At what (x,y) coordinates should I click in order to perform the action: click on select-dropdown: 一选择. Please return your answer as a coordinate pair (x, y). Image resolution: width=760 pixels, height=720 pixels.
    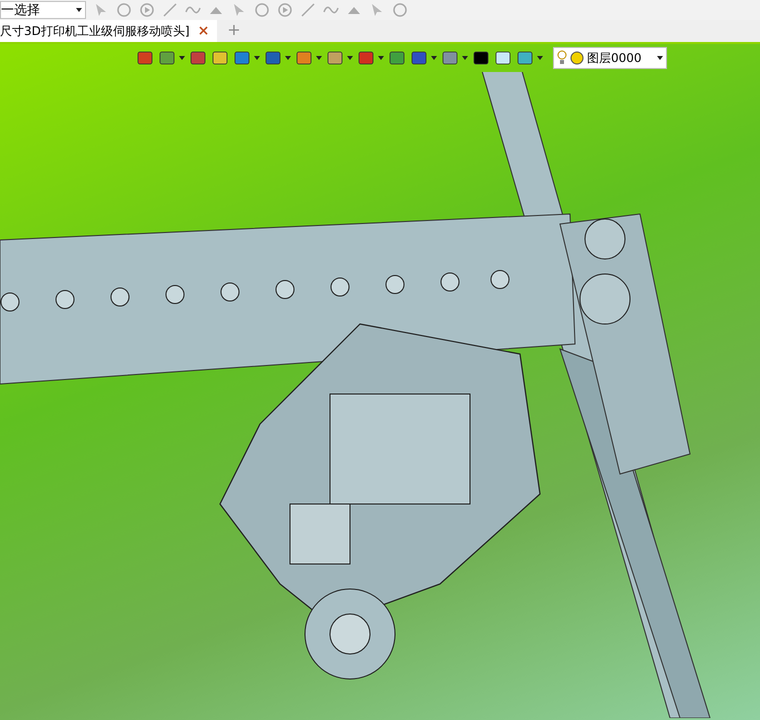
    Looking at the image, I should click on (43, 10).